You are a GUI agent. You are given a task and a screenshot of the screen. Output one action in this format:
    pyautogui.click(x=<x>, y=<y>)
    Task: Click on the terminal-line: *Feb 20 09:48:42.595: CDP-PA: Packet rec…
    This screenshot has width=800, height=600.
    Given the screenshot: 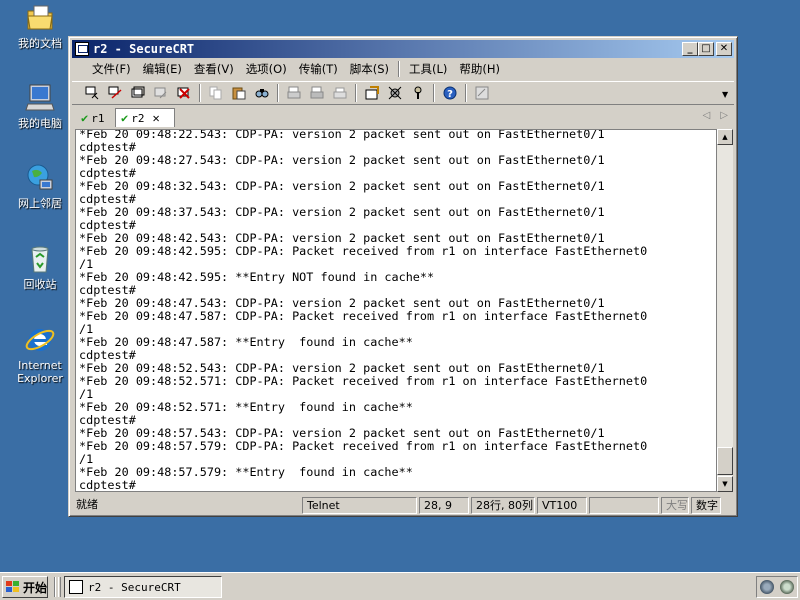 What is the action you would take?
    pyautogui.click(x=363, y=251)
    